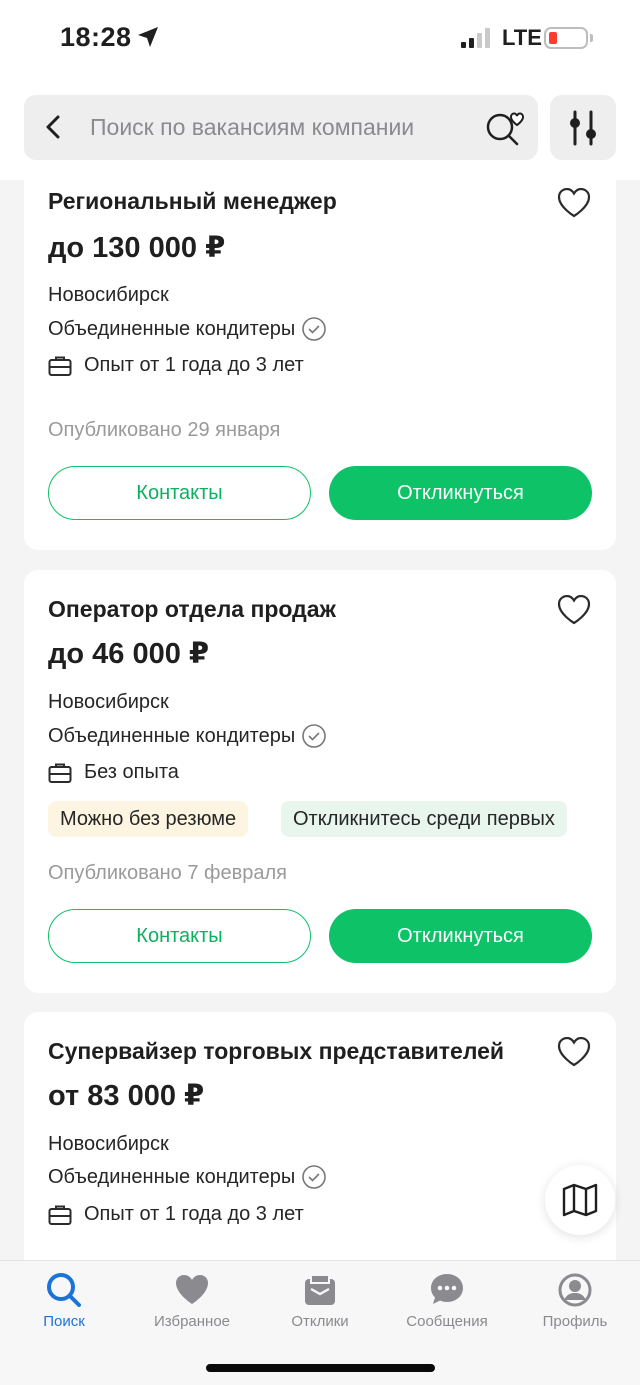 Image resolution: width=640 pixels, height=1385 pixels. I want to click on search-box, so click(281, 127).